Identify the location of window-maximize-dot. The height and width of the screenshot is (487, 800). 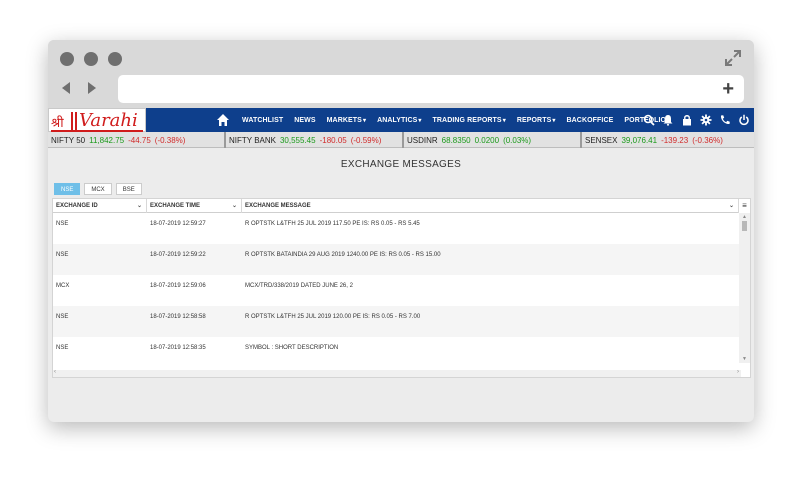
(115, 59).